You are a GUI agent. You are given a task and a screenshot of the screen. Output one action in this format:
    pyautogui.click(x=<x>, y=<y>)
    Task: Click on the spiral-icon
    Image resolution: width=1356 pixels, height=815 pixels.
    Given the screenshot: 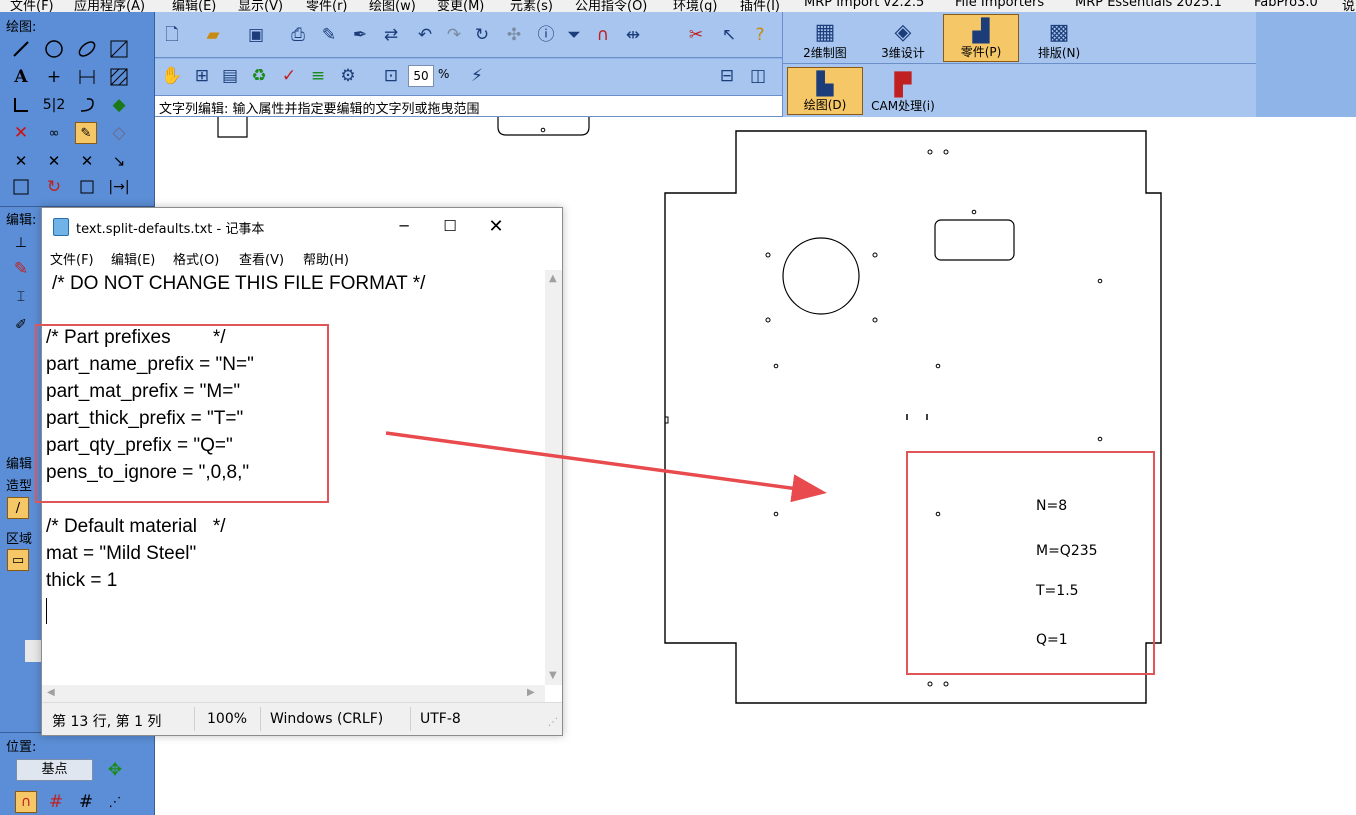 What is the action you would take?
    pyautogui.click(x=87, y=105)
    